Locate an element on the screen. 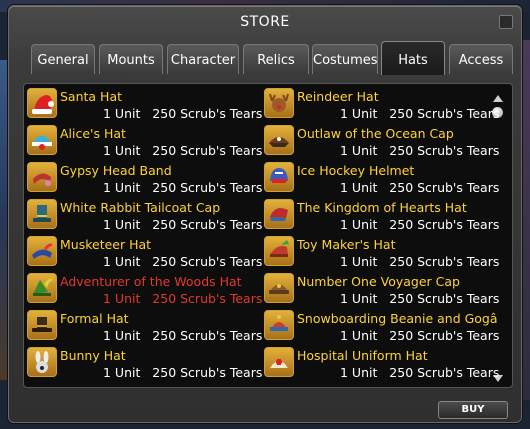 The width and height of the screenshot is (530, 429). buy-button: BUY is located at coordinates (473, 410).